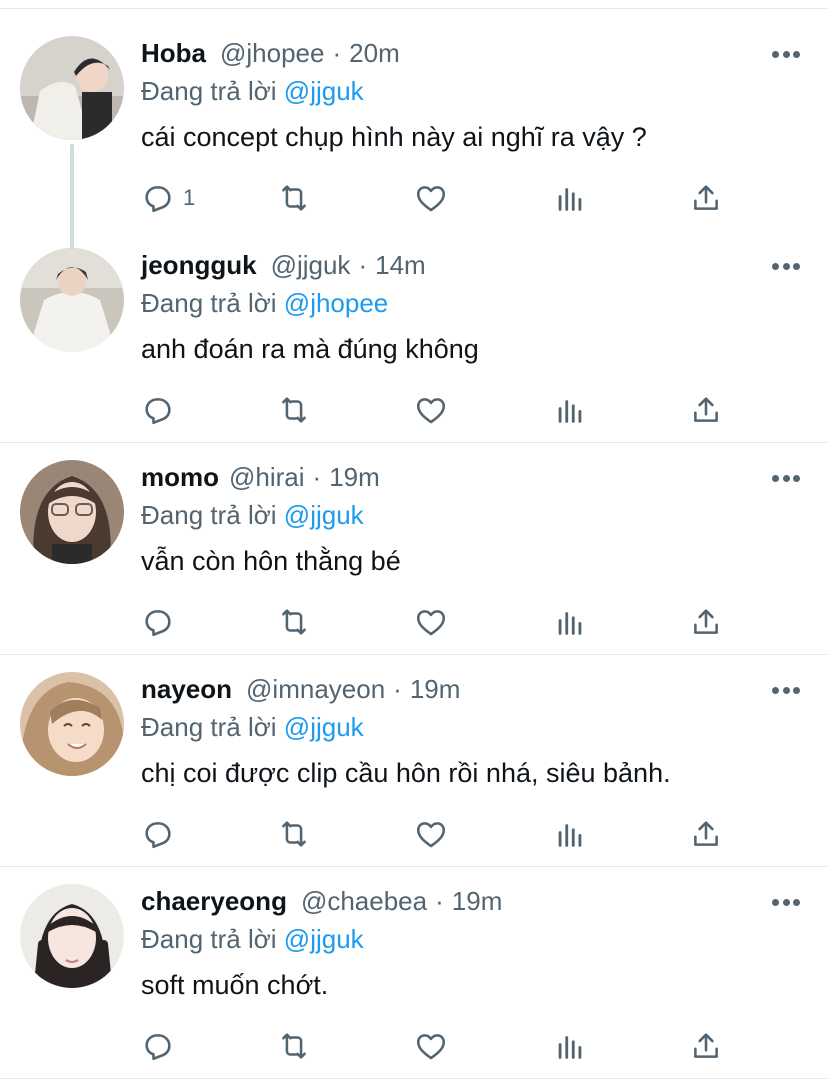 Image resolution: width=828 pixels, height=1086 pixels. I want to click on top-divider, so click(414, 8).